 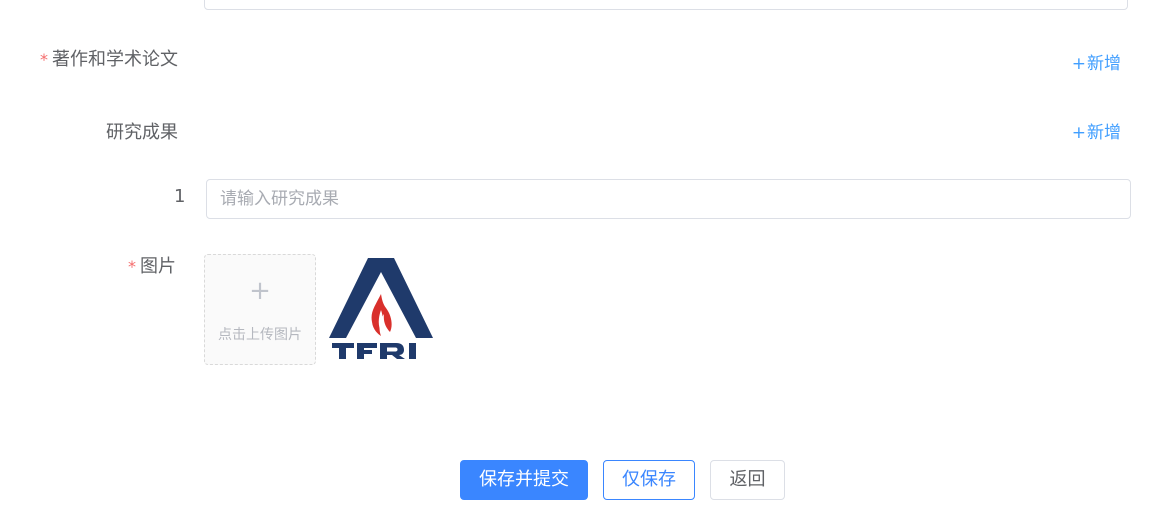 What do you see at coordinates (747, 480) in the screenshot?
I see `back-button: 返回` at bounding box center [747, 480].